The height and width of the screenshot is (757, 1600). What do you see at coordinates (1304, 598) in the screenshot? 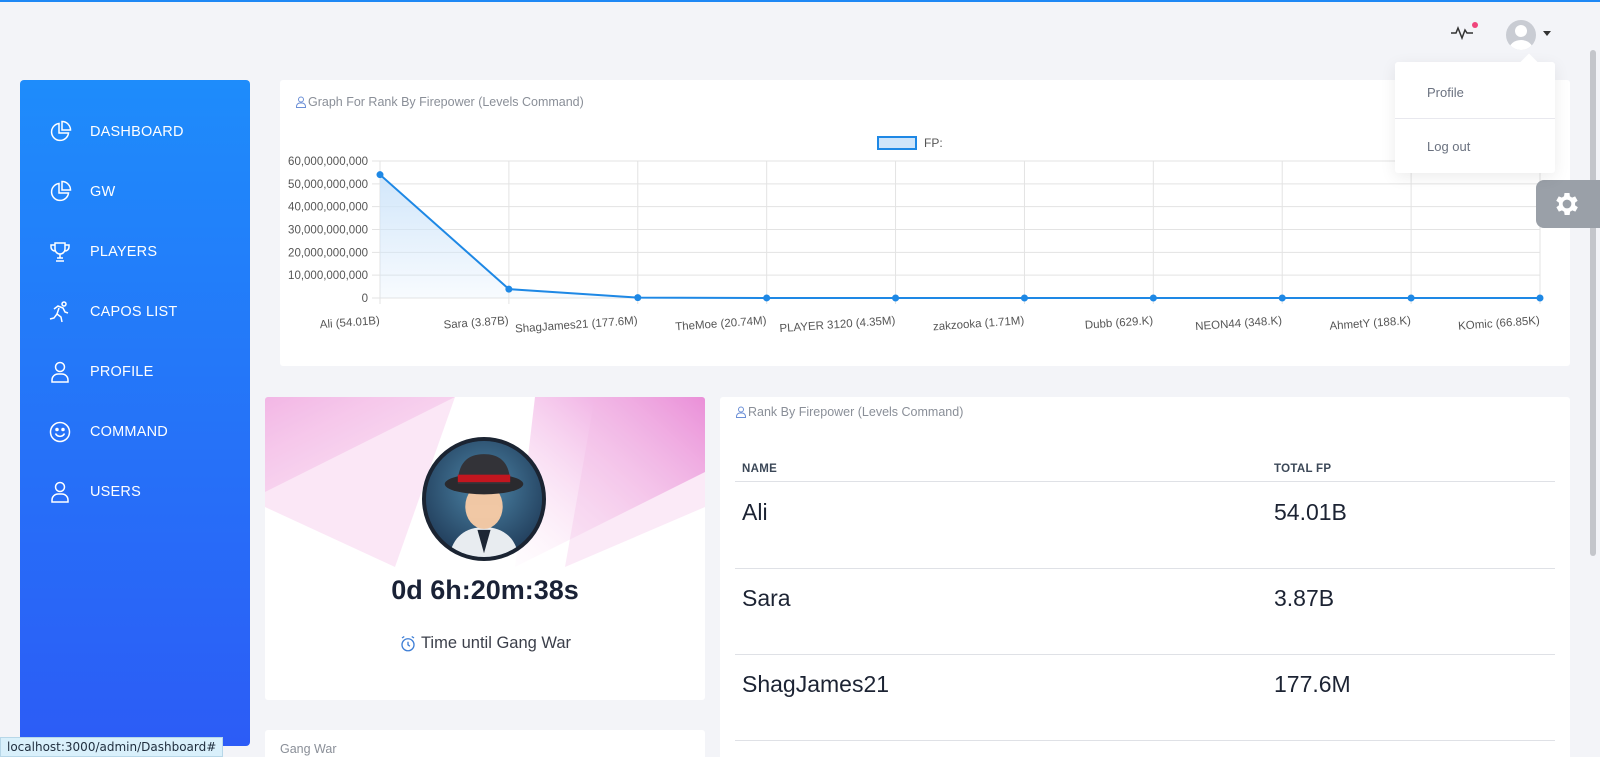
I see `table-cell-fp: 3.87B` at bounding box center [1304, 598].